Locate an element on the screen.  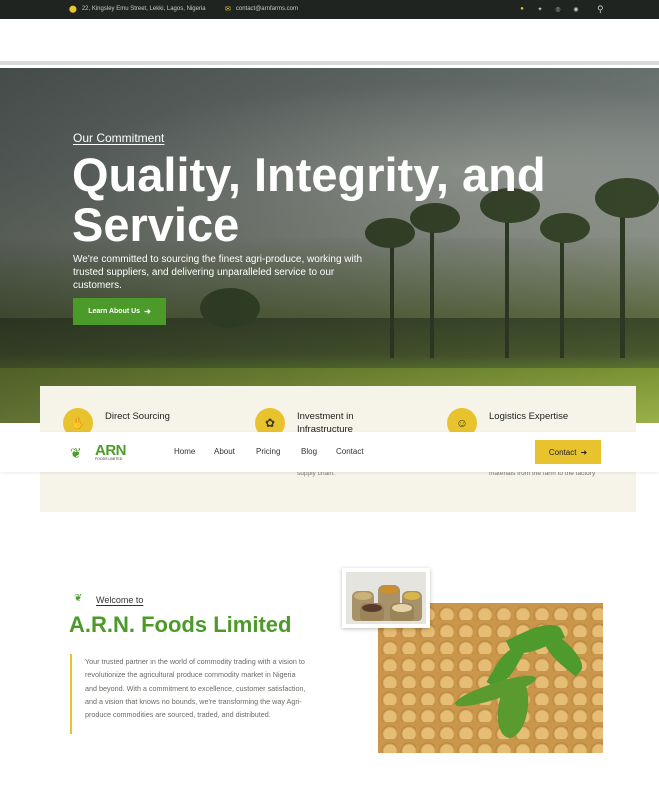
email-info: ✉ contact@arnfarms.com is located at coordinates (261, 9).